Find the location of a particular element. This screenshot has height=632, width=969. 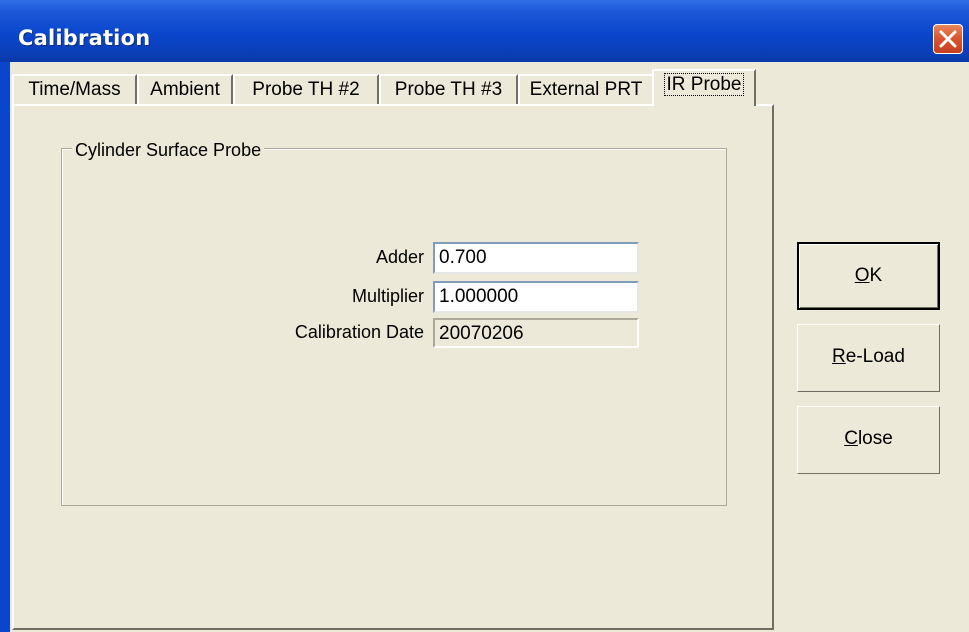

ok-button: OK is located at coordinates (868, 276).